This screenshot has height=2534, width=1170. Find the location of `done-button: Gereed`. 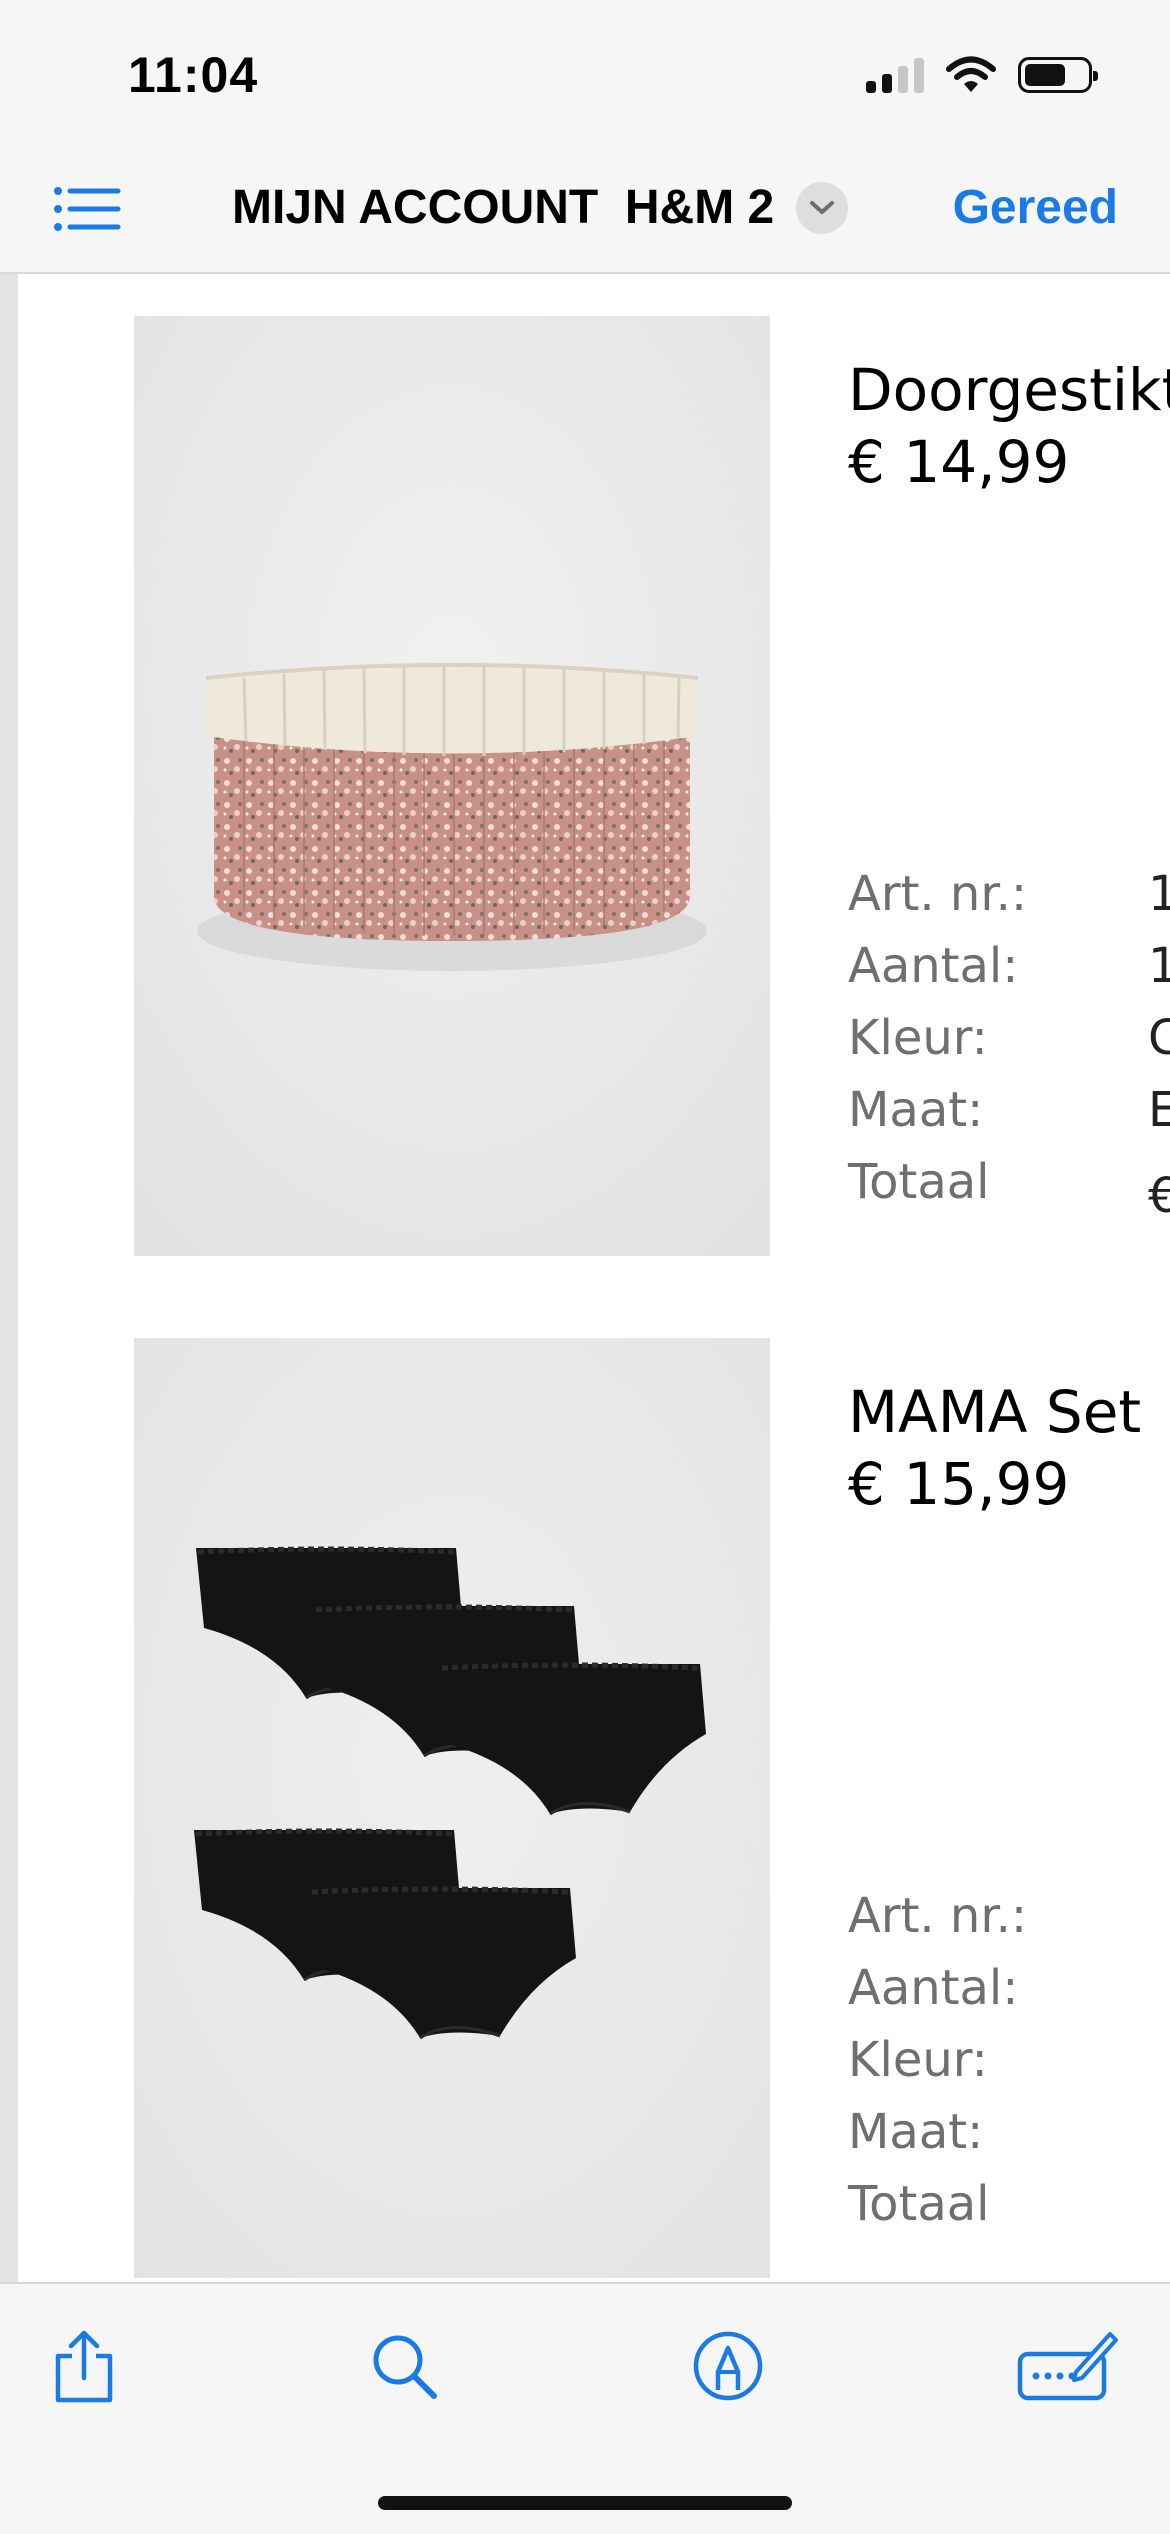

done-button: Gereed is located at coordinates (1035, 207).